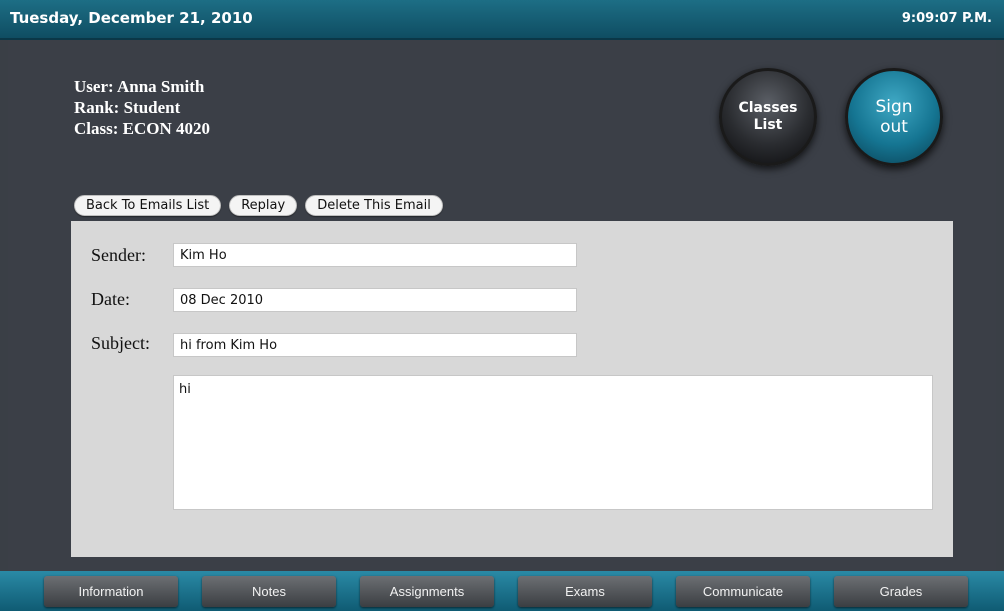  I want to click on sender-label: Sender:, so click(118, 255).